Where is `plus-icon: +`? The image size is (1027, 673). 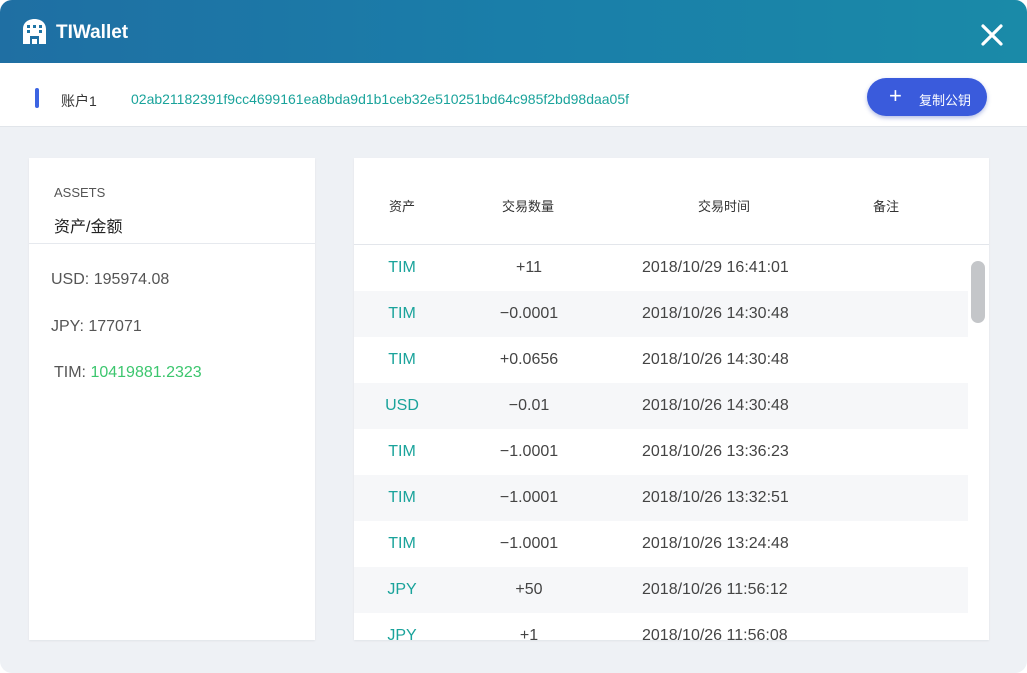 plus-icon: + is located at coordinates (895, 95).